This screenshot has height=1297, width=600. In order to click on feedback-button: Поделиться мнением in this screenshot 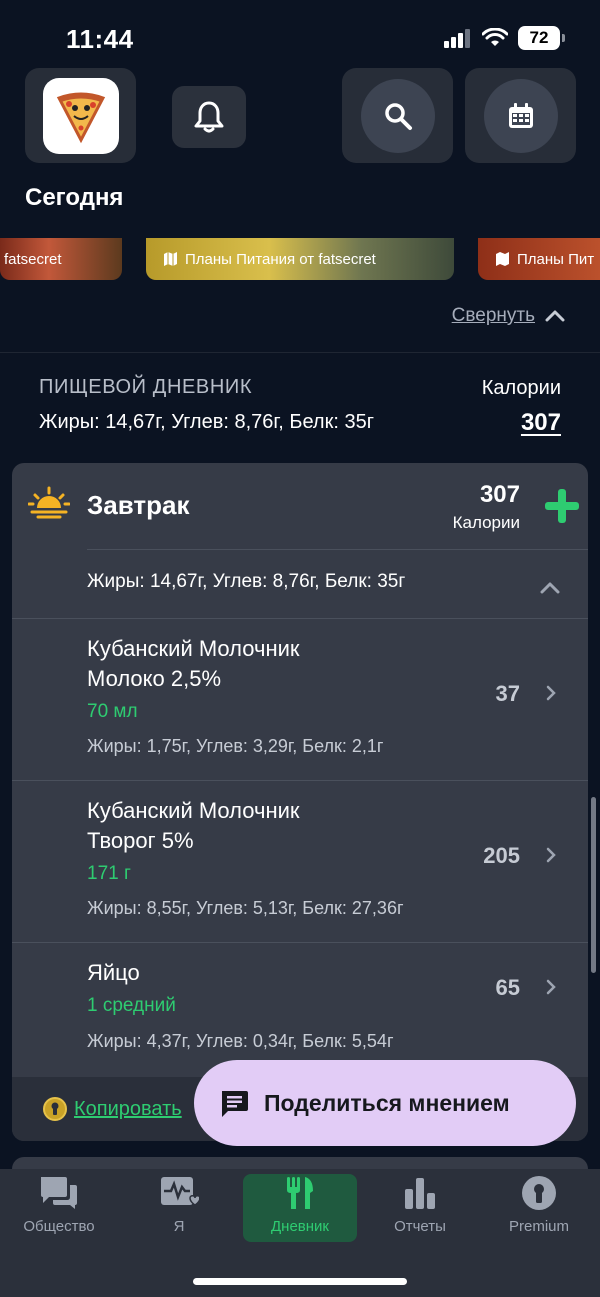, I will do `click(385, 1103)`.